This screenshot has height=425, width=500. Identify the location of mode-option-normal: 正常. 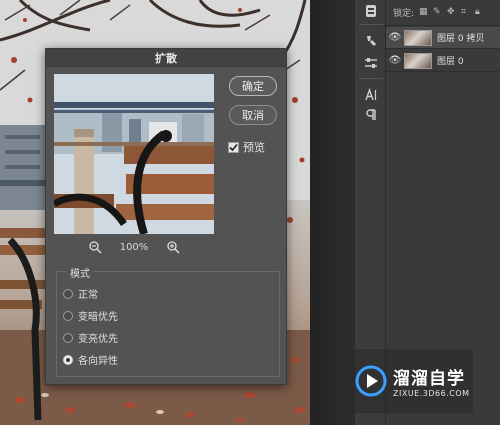
(80, 293).